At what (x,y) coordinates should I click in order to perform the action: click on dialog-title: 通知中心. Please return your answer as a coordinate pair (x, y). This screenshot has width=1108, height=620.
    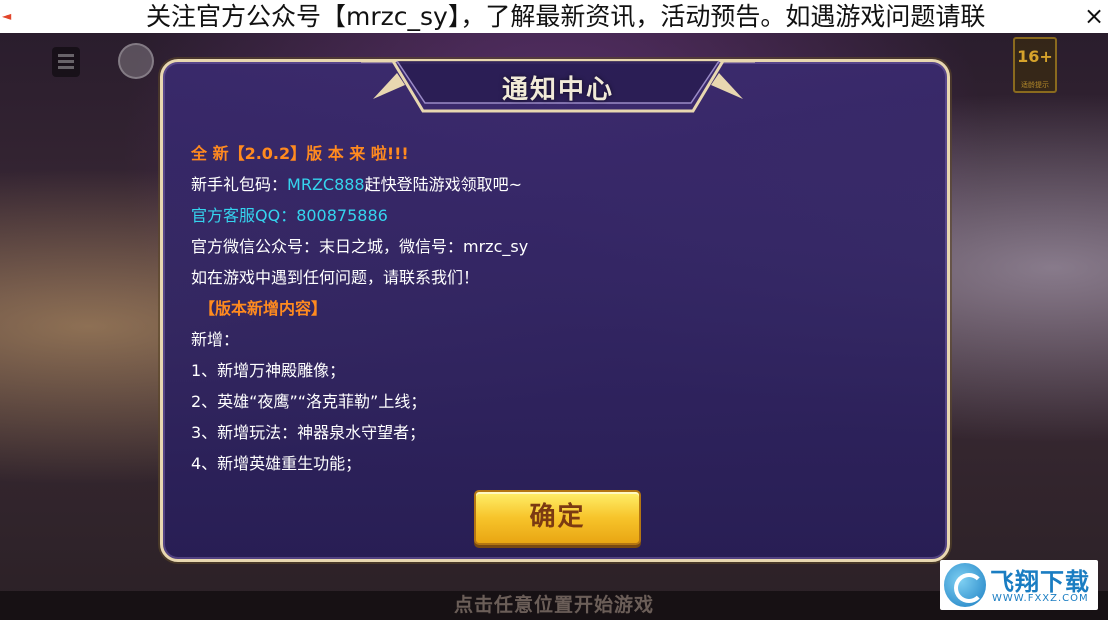
    Looking at the image, I should click on (557, 90).